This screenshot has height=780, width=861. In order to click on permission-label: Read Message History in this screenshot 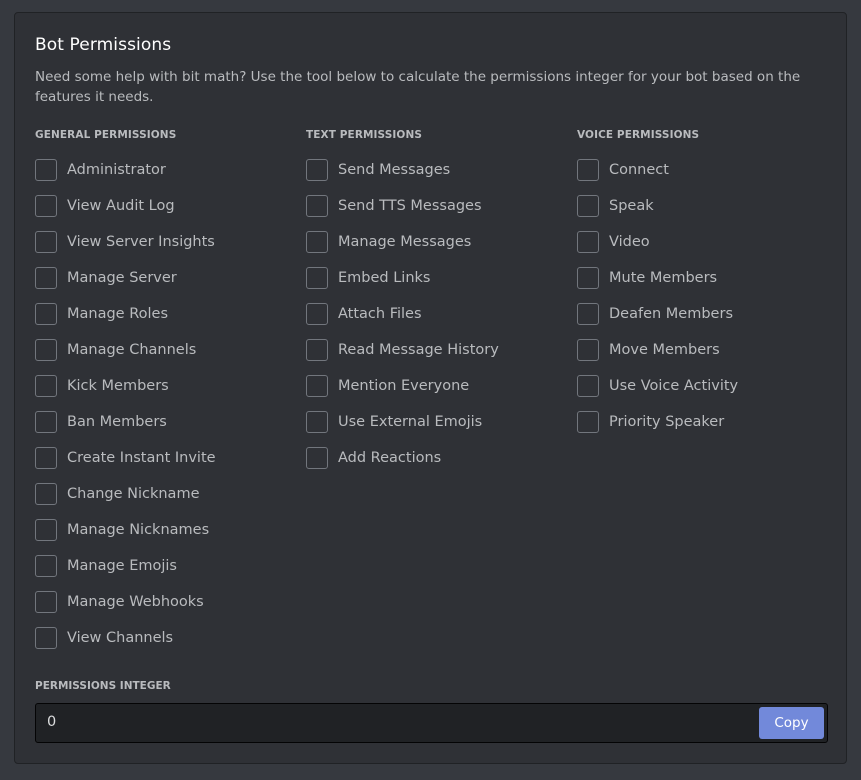, I will do `click(418, 350)`.